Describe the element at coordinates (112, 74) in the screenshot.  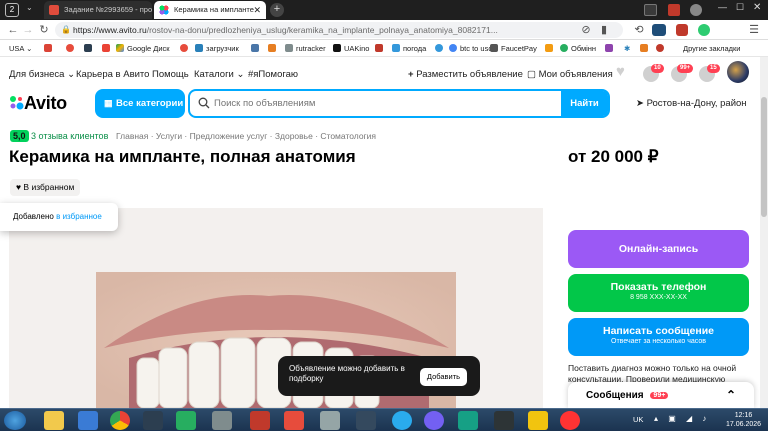
I see `nav-career: Карьера в Авито` at that location.